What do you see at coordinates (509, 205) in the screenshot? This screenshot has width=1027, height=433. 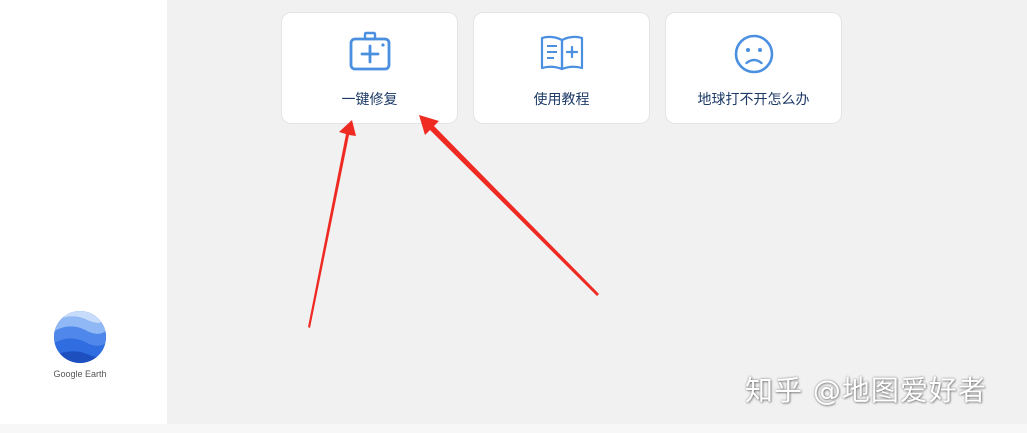 I see `red-arrow-right` at bounding box center [509, 205].